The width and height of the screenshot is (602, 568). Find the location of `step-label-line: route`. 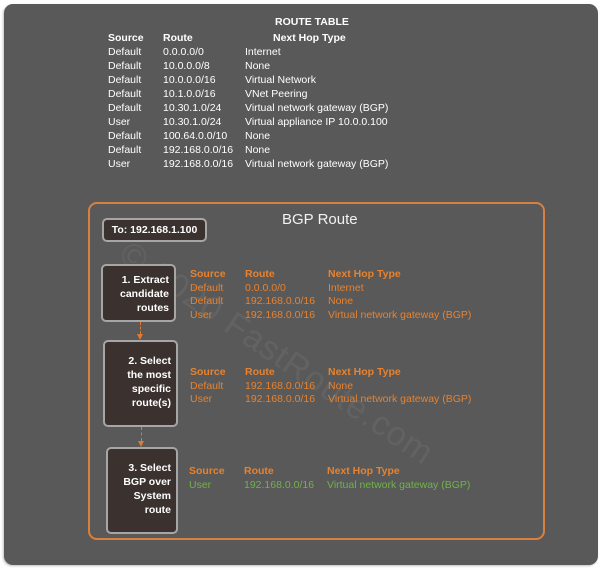

step-label-line: route is located at coordinates (157, 510).